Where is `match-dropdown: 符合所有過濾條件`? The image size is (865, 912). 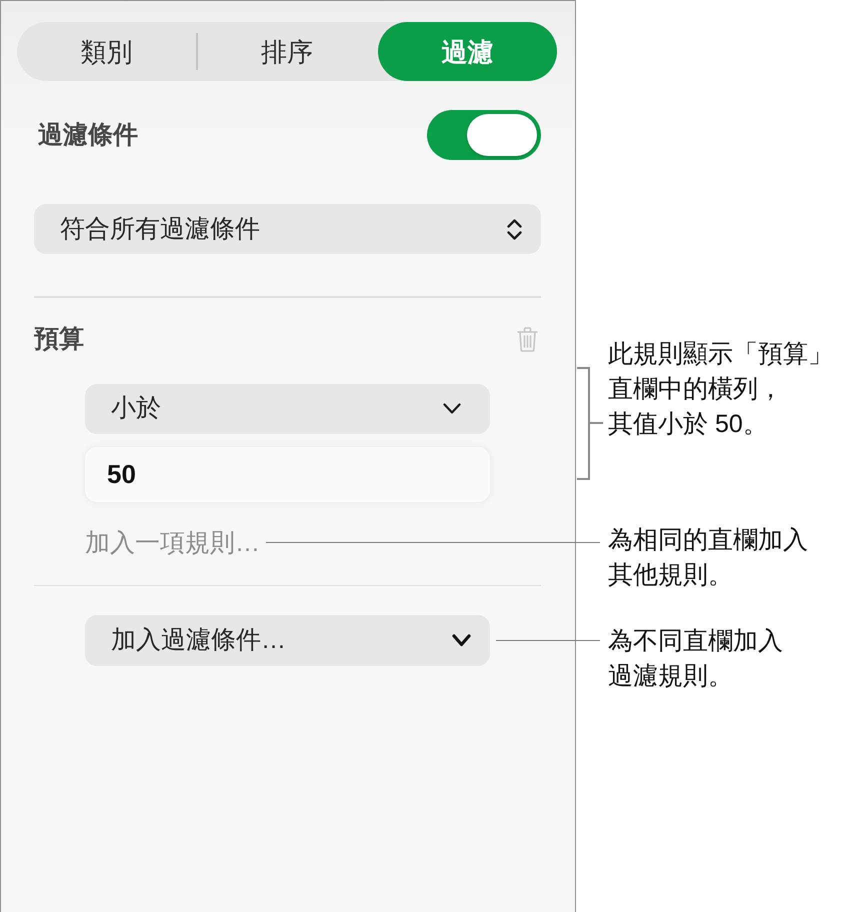 match-dropdown: 符合所有過濾條件 is located at coordinates (287, 229).